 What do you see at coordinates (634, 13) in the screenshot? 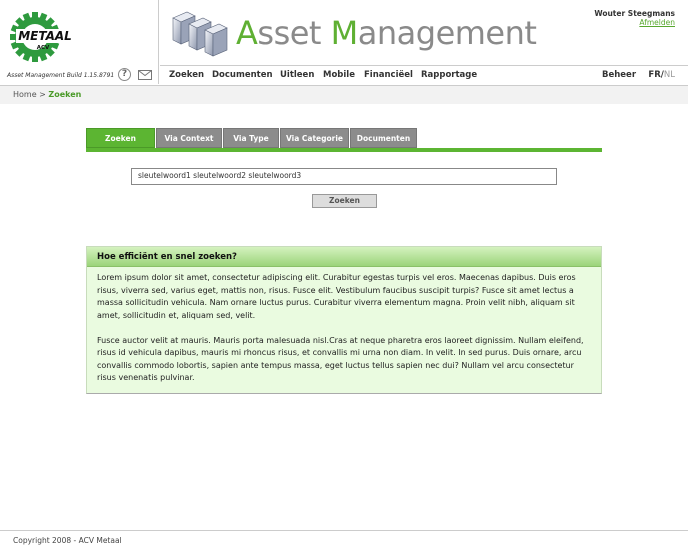
I see `user-name: Wouter Steegmans` at bounding box center [634, 13].